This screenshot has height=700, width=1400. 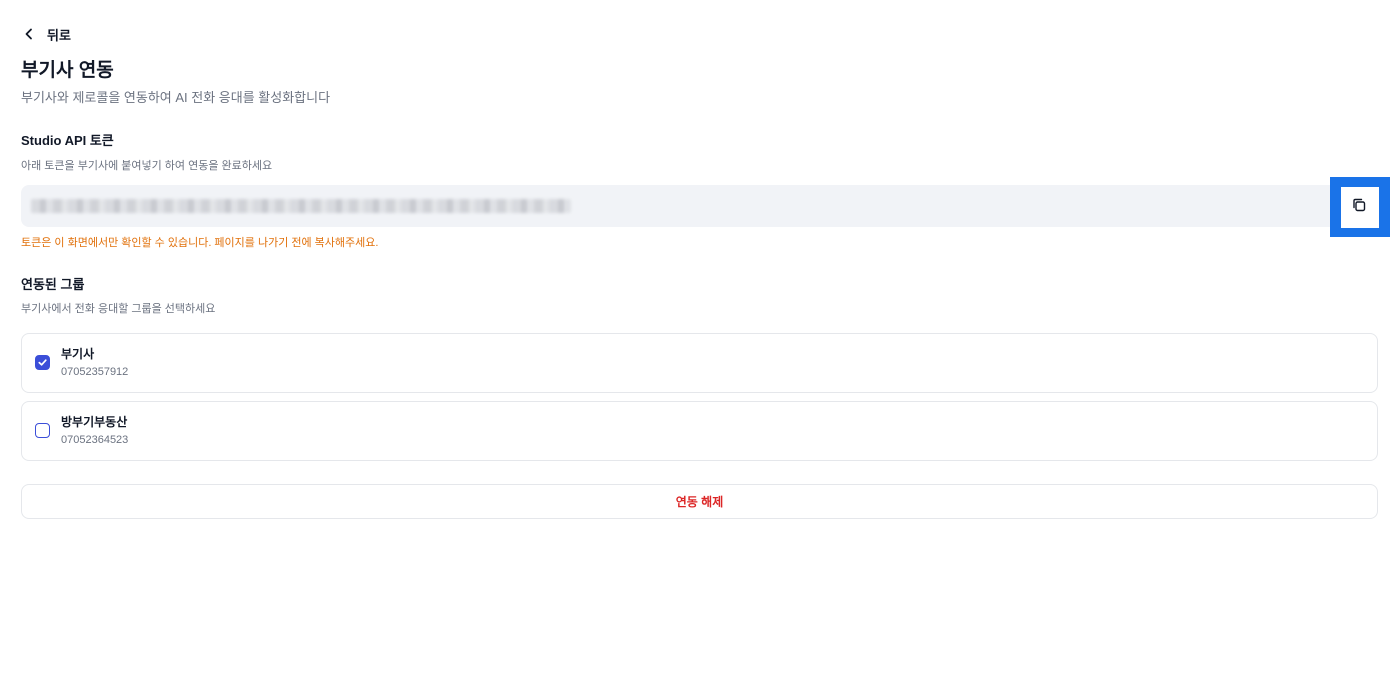 I want to click on token-section-title: Studio API 토큰, so click(x=67, y=140).